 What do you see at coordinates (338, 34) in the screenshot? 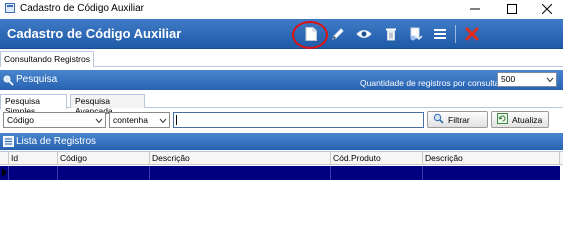
I see `edit-pencil-icon` at bounding box center [338, 34].